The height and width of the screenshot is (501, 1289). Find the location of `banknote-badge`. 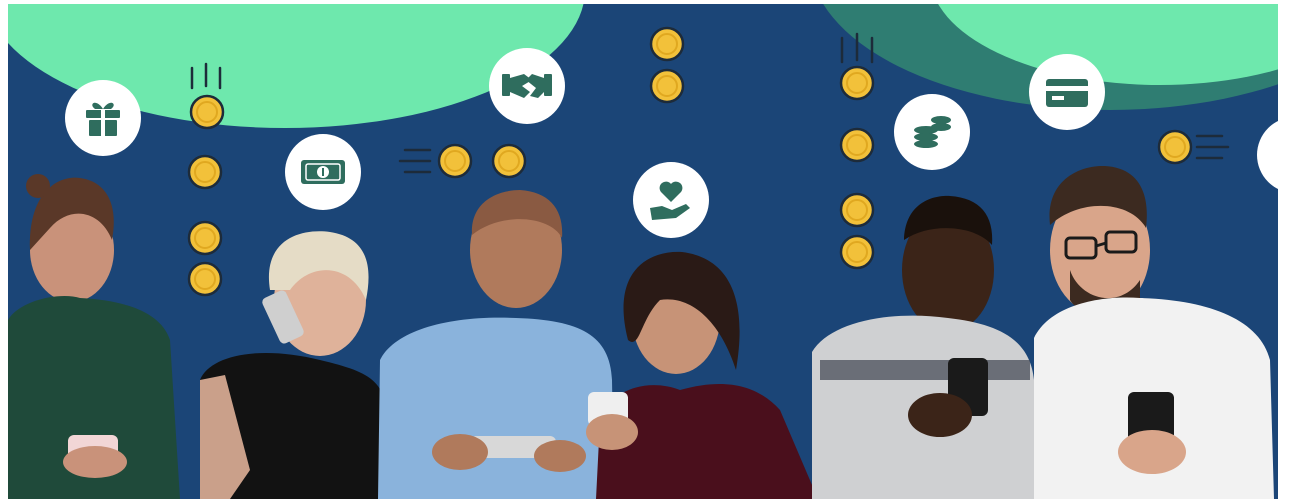

banknote-badge is located at coordinates (323, 172).